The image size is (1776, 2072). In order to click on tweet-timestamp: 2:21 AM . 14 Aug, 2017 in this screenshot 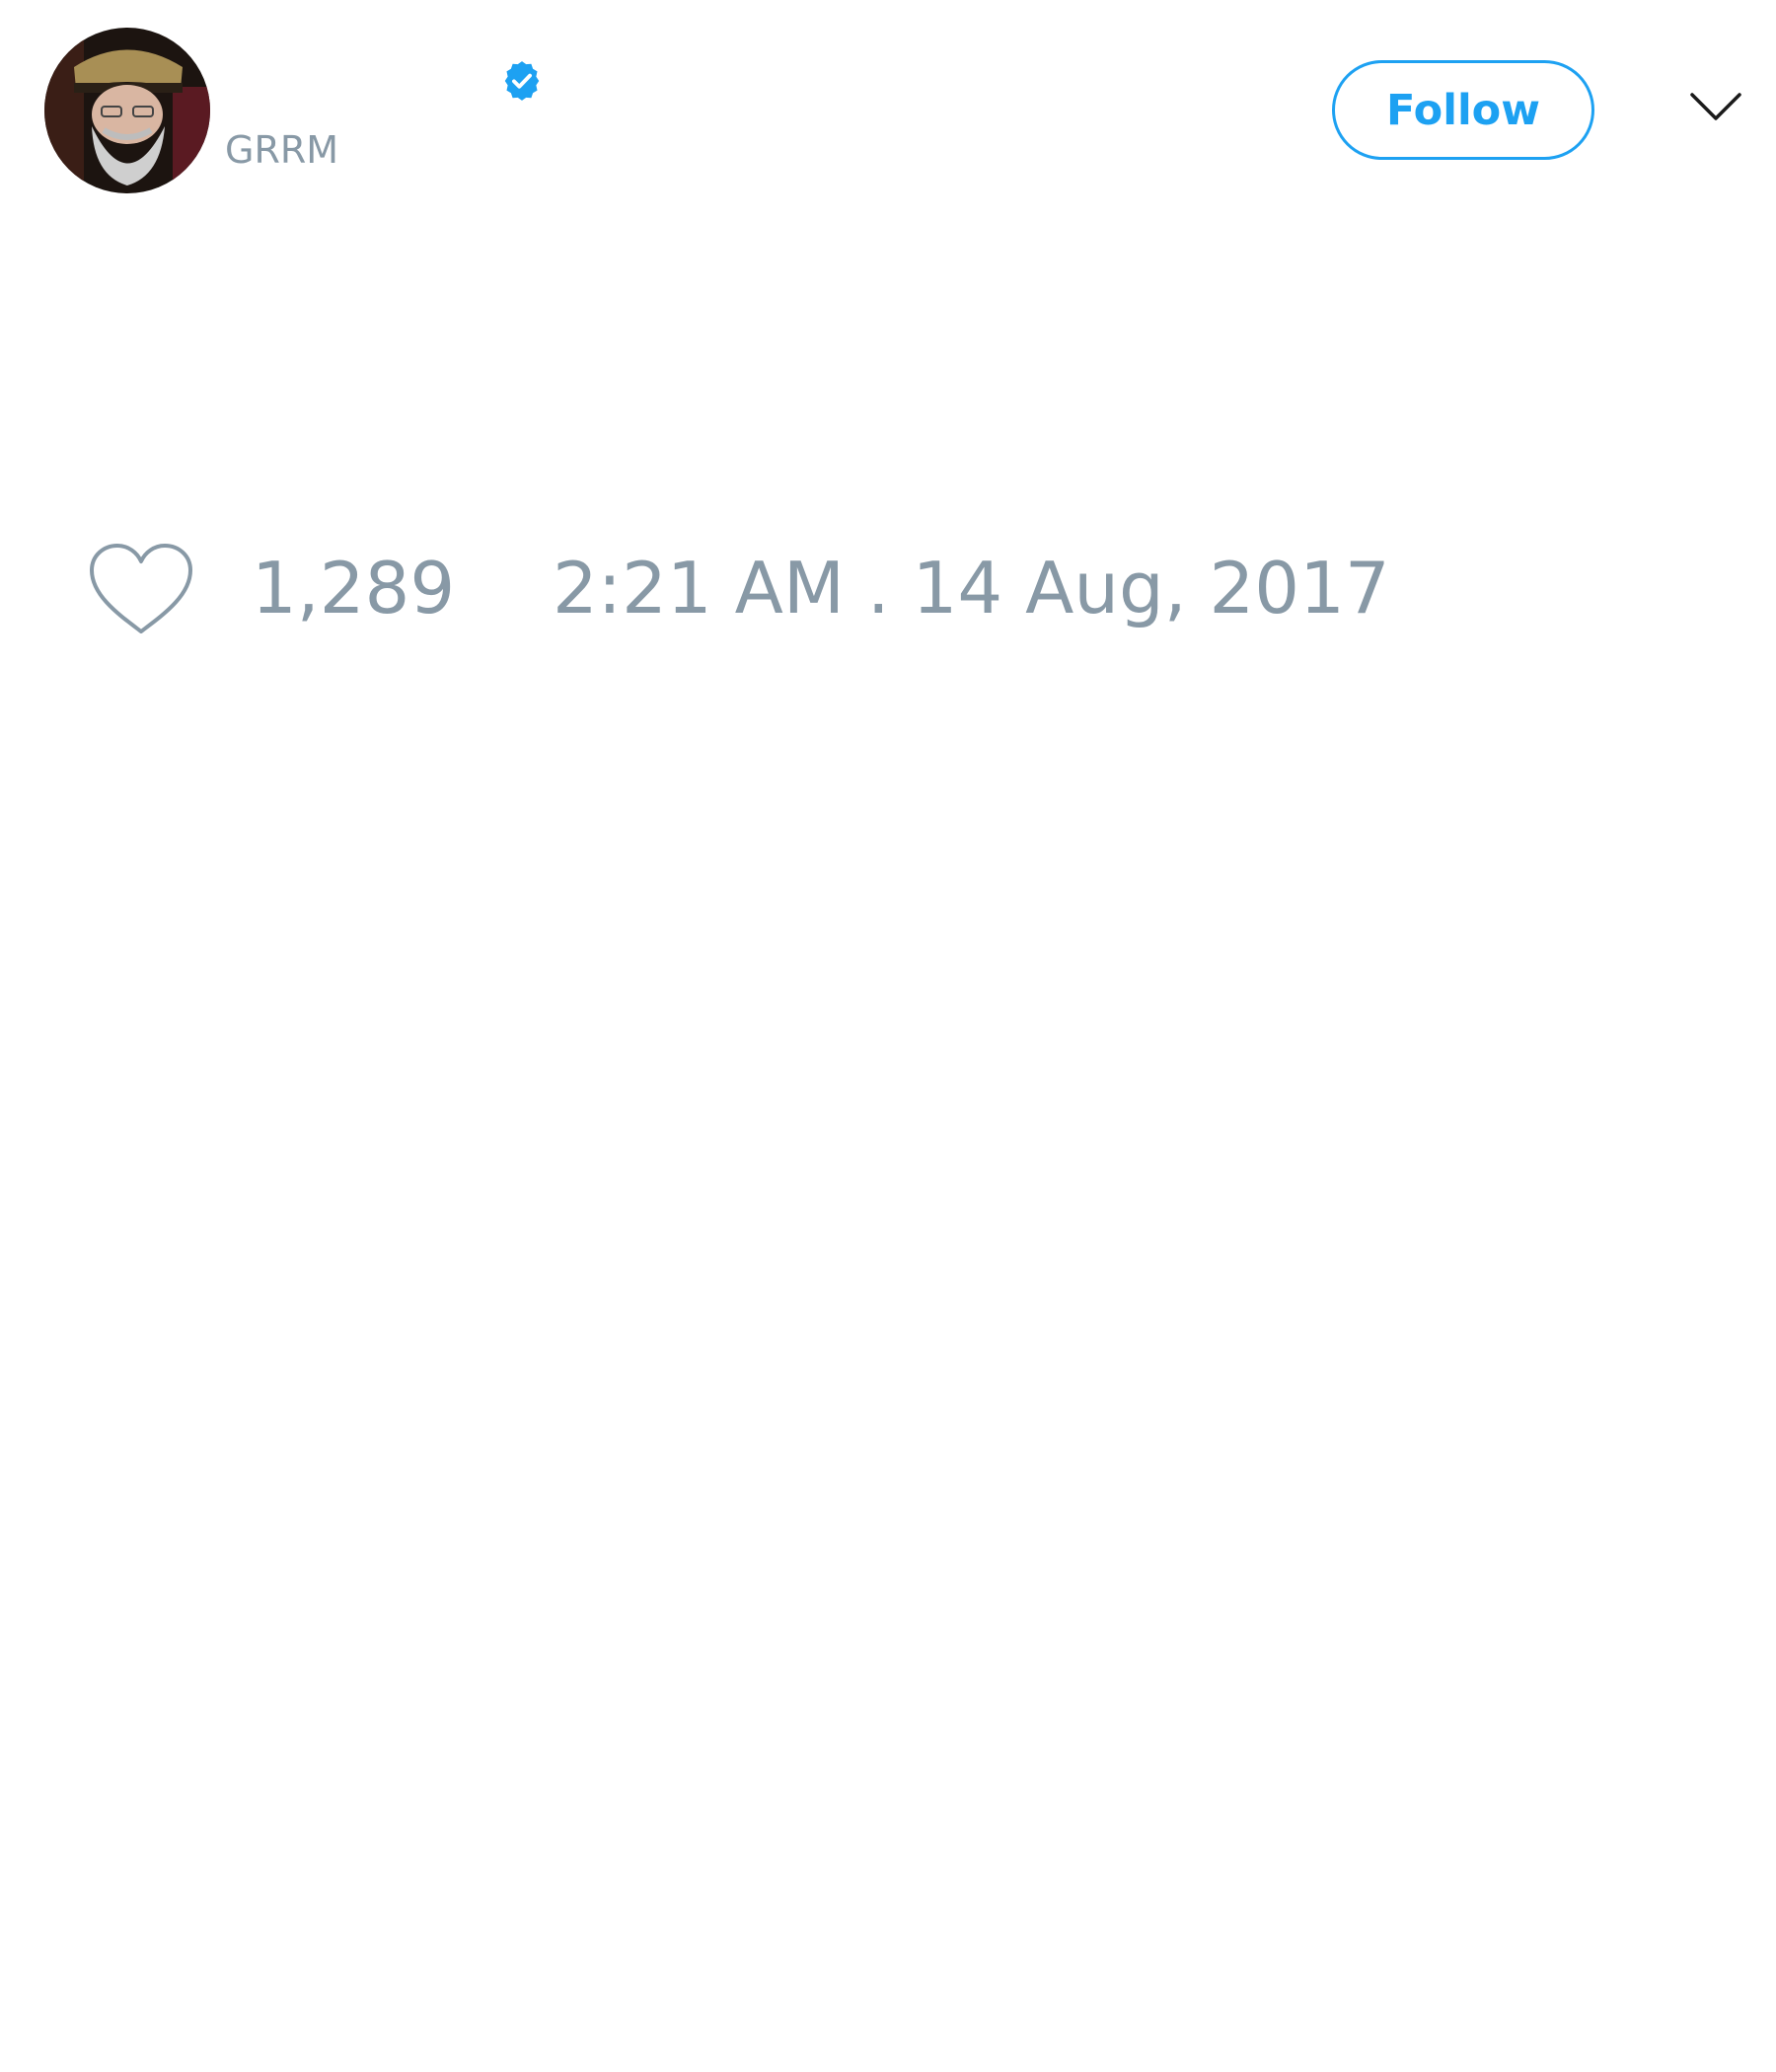, I will do `click(972, 588)`.